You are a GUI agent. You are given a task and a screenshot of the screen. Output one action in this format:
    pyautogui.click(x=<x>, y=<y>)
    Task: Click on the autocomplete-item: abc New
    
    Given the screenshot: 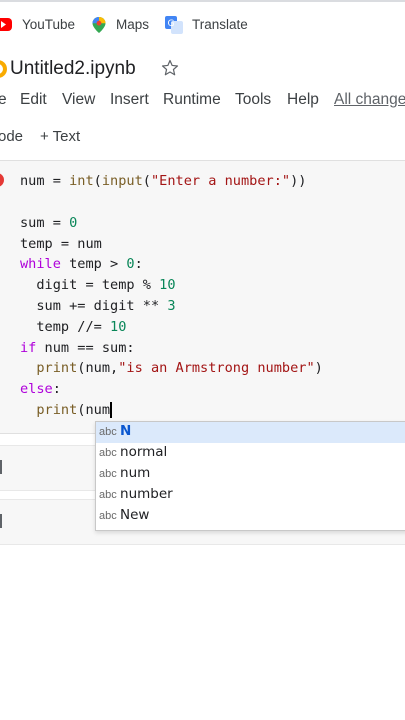 What is the action you would take?
    pyautogui.click(x=250, y=516)
    